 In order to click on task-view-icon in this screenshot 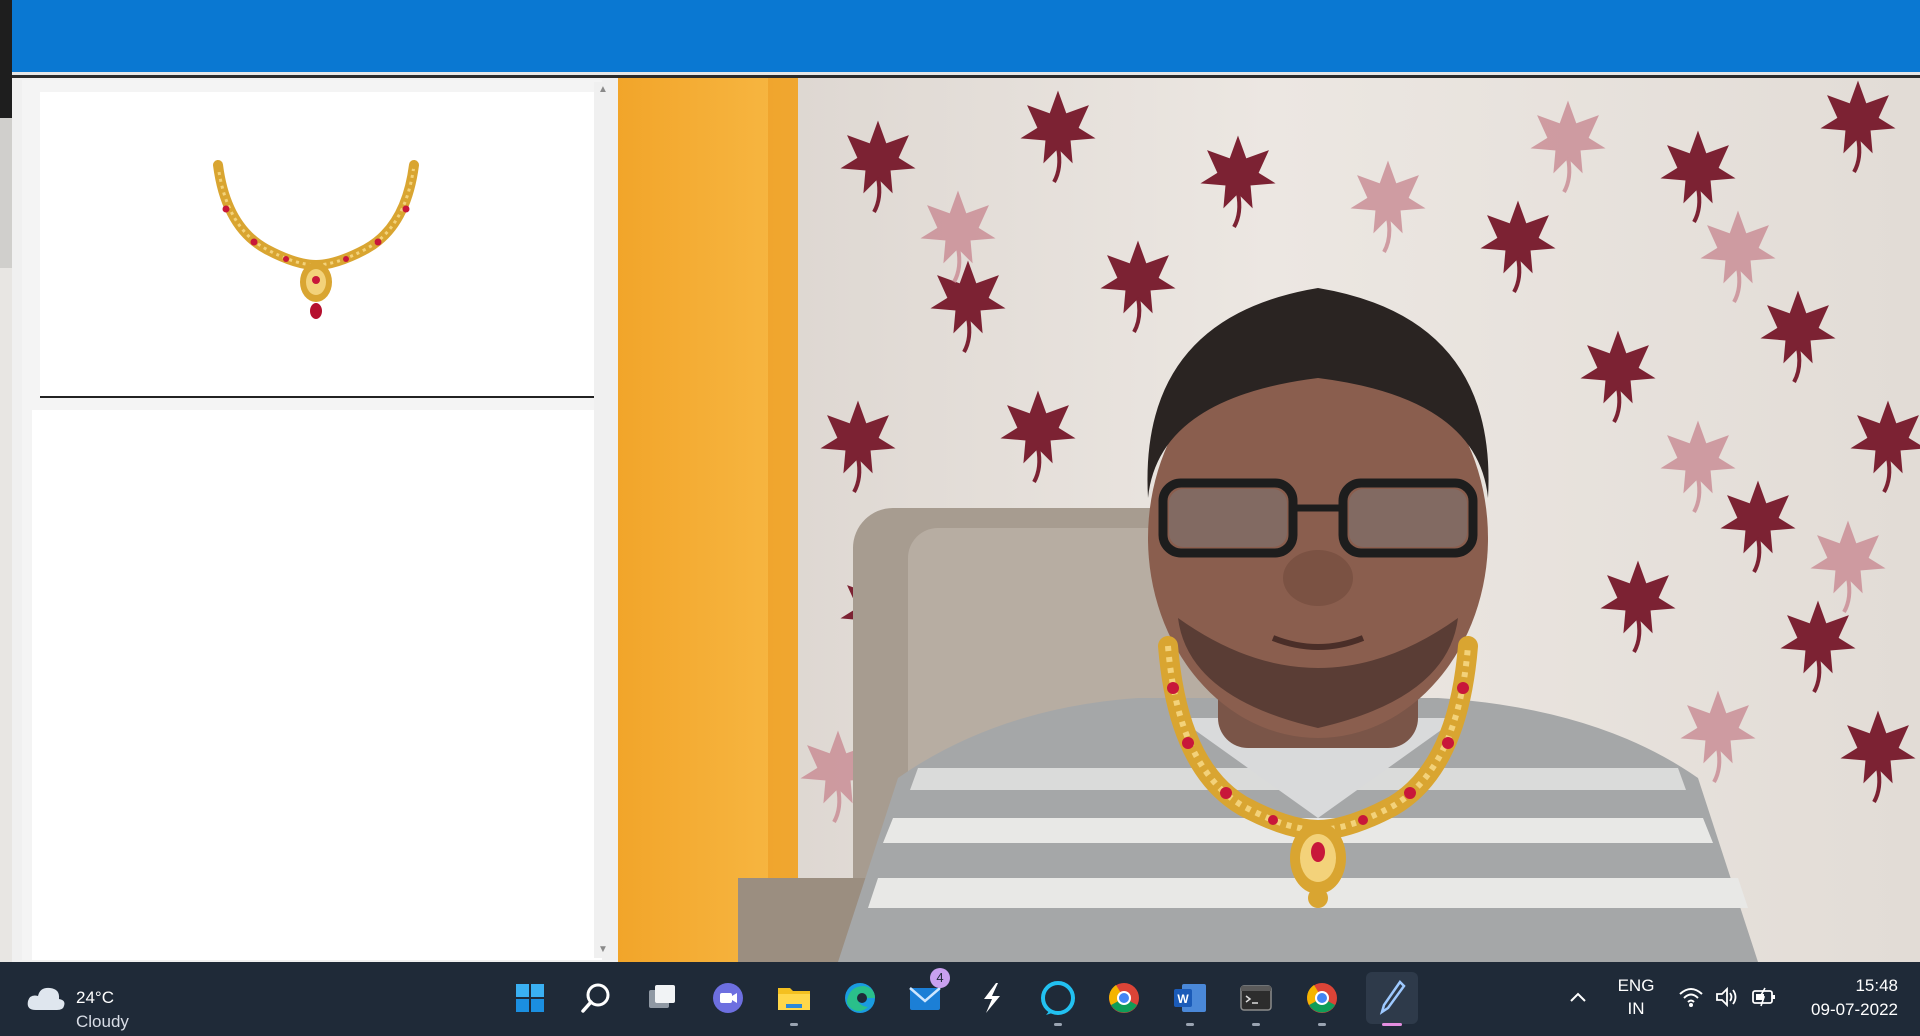, I will do `click(662, 996)`.